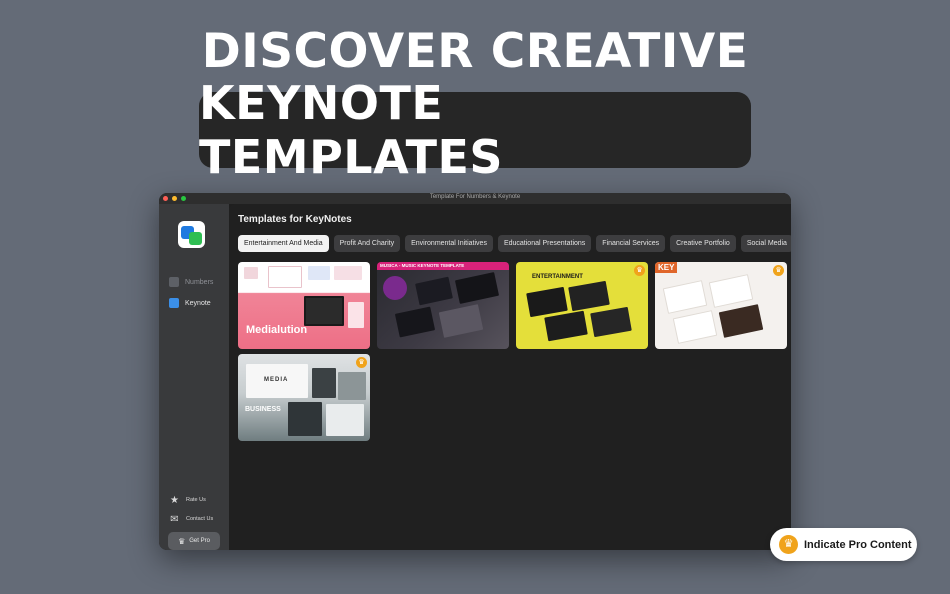  Describe the element at coordinates (199, 282) in the screenshot. I see `sidebar-item-label: Numbers` at that location.